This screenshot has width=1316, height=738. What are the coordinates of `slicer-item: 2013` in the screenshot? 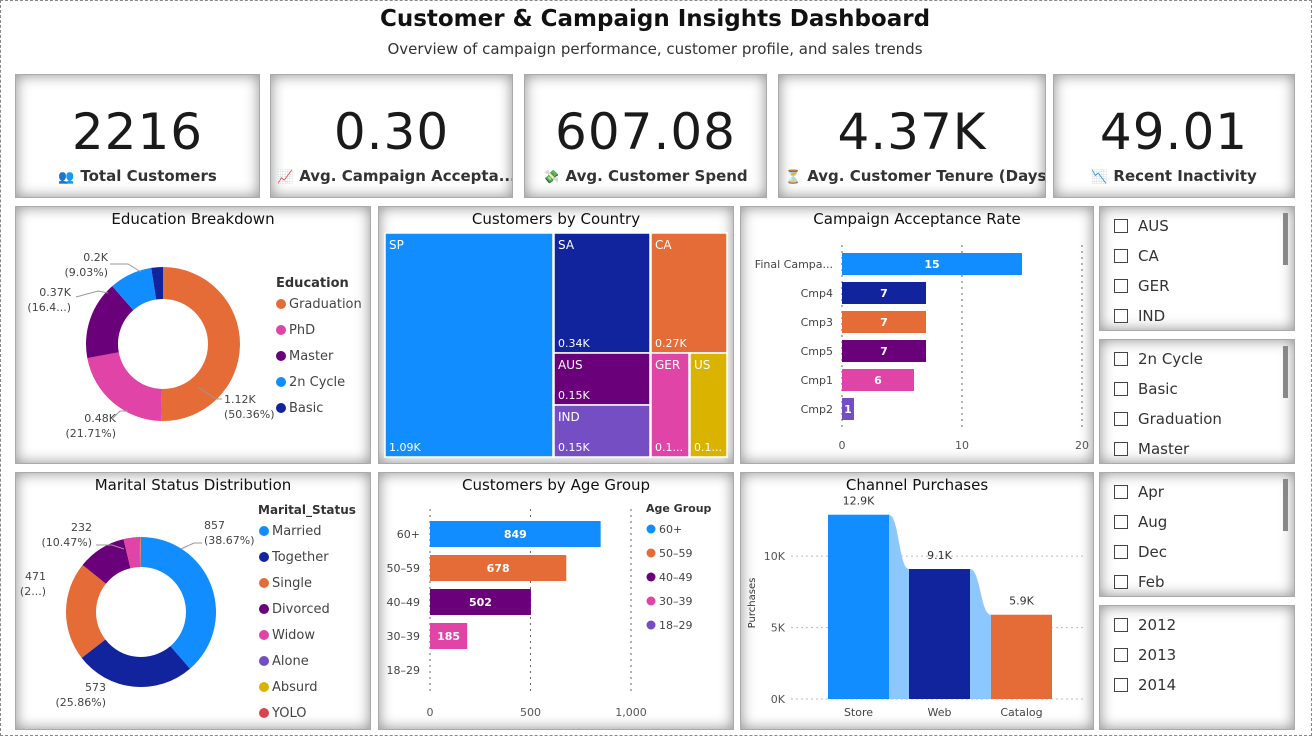 It's located at (1145, 655).